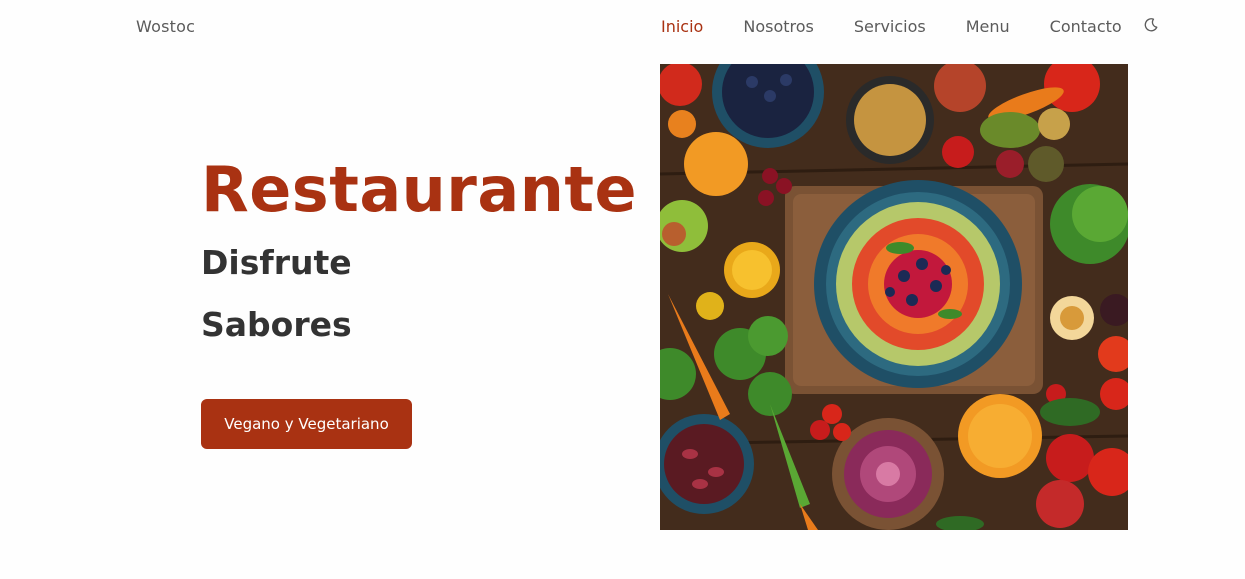  What do you see at coordinates (165, 26) in the screenshot?
I see `brand-link: Wostoc` at bounding box center [165, 26].